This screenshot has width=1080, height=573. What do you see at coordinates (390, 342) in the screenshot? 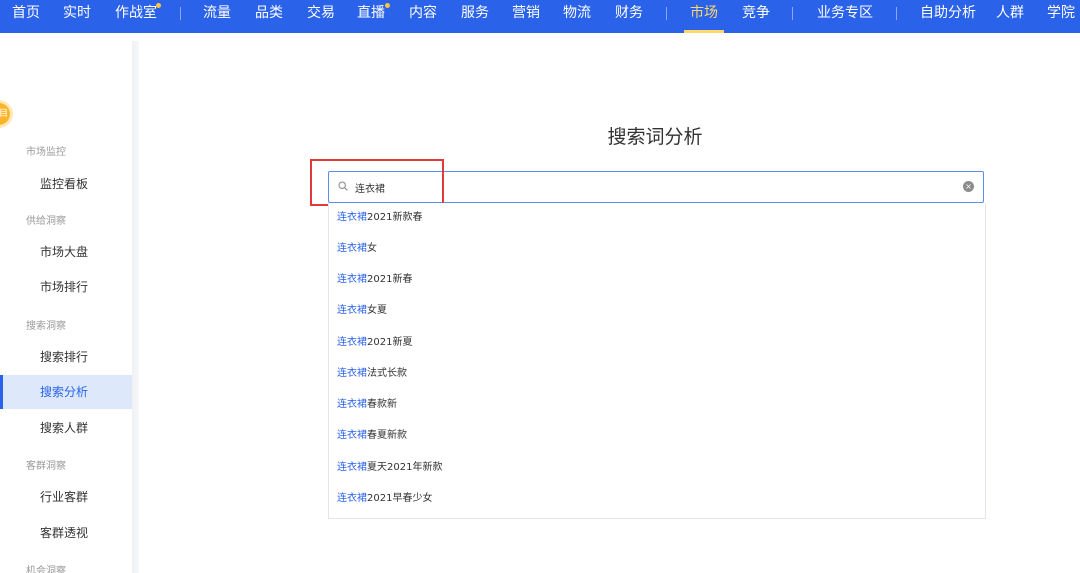
I see `suggestion-rest: 2021新夏` at bounding box center [390, 342].